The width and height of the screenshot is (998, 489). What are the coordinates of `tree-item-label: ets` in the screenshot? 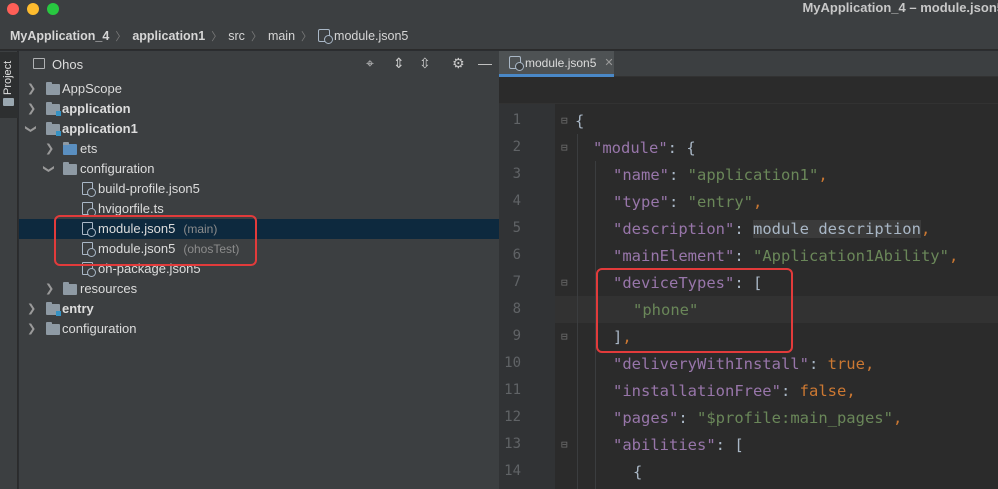 It's located at (89, 148).